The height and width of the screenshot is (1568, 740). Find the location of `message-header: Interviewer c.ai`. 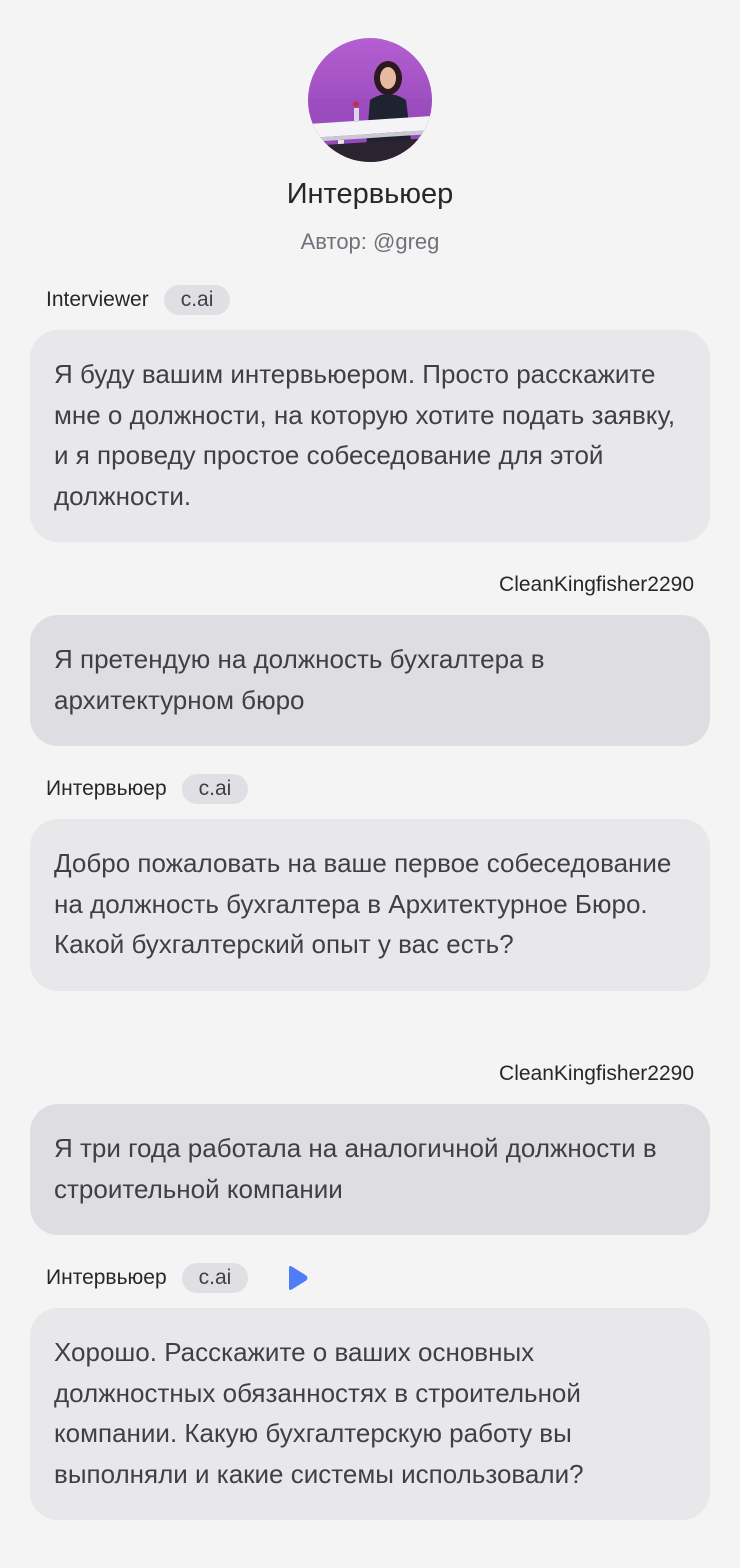

message-header: Interviewer c.ai is located at coordinates (370, 300).